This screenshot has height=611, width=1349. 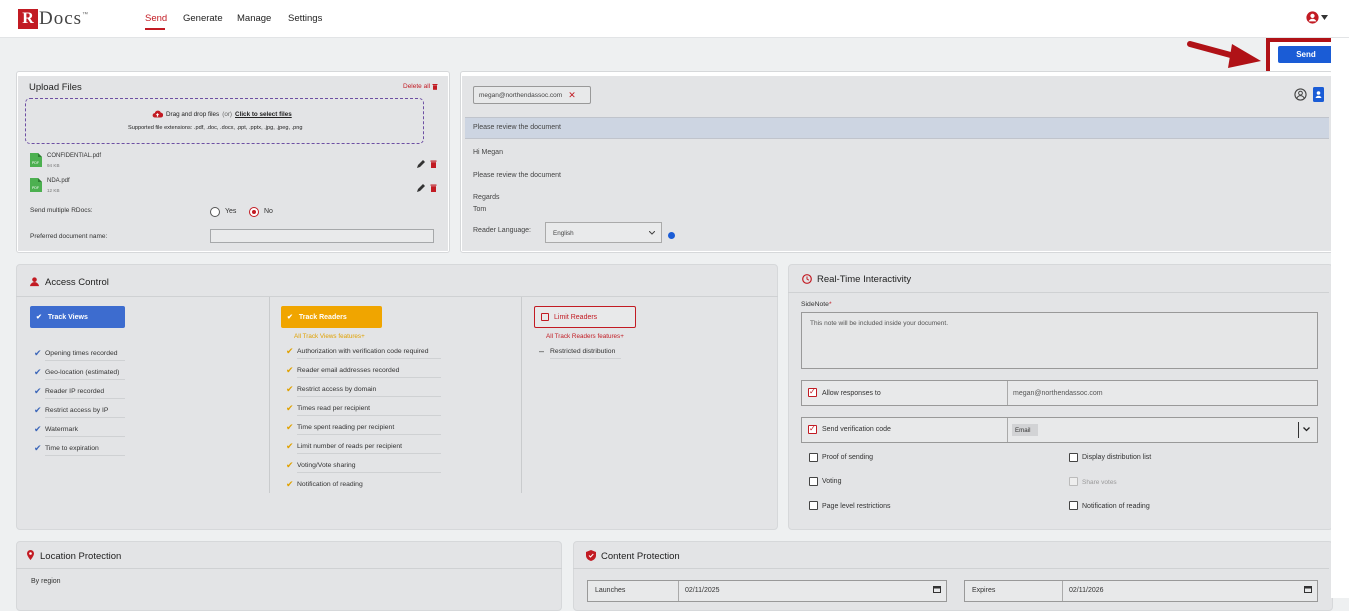 I want to click on reader-language-select: English, so click(x=603, y=232).